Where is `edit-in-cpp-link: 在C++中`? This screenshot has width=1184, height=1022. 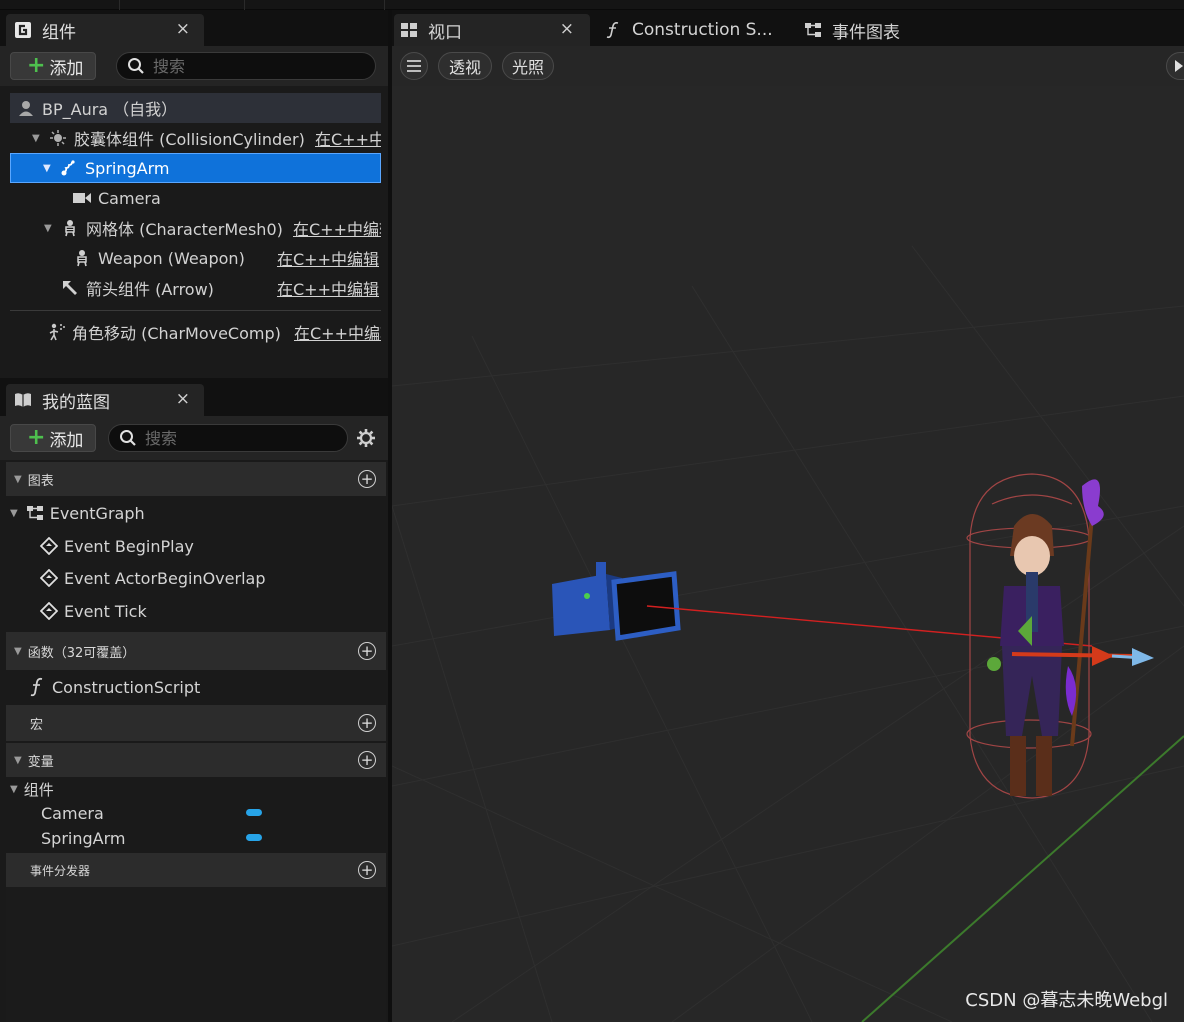
edit-in-cpp-link: 在C++中 is located at coordinates (348, 138).